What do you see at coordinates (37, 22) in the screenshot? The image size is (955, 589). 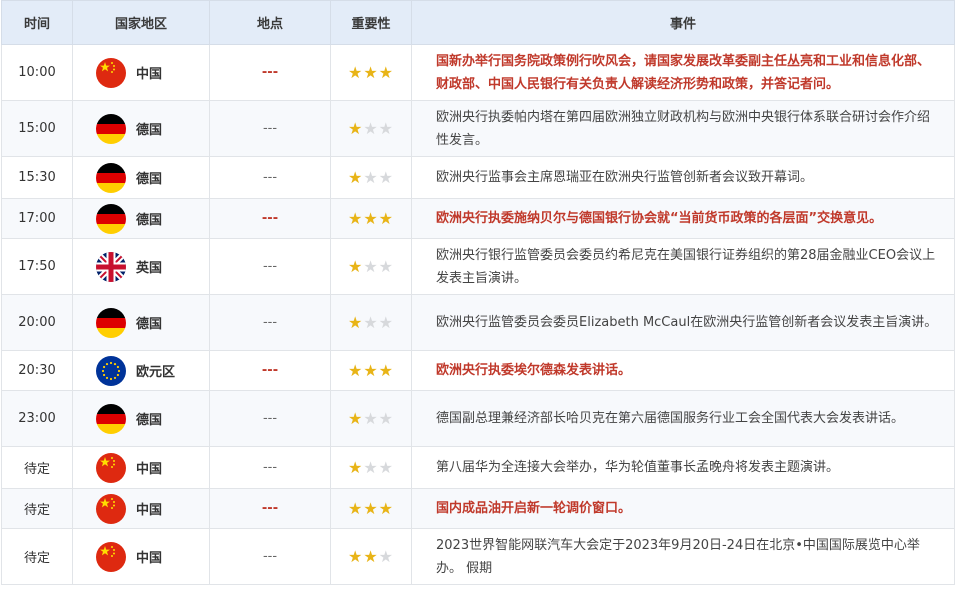 I see `header-time: 时间` at bounding box center [37, 22].